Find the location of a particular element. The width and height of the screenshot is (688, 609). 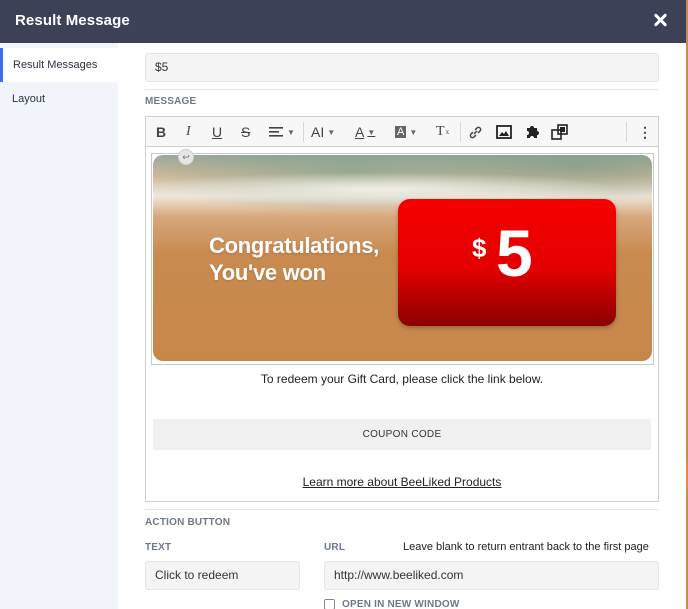

prize-badge: $ 5 is located at coordinates (507, 262).